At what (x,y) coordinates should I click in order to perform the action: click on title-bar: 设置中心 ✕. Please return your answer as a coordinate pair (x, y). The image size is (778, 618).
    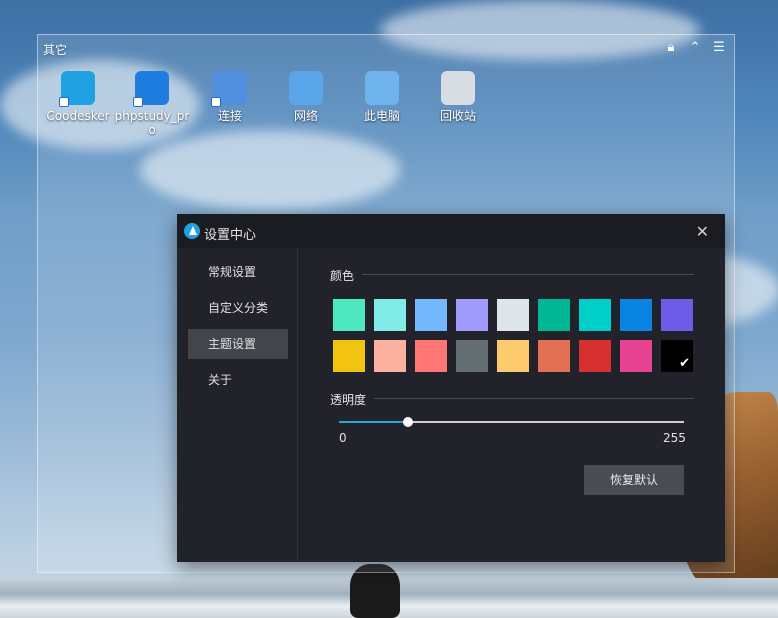
    Looking at the image, I should click on (451, 231).